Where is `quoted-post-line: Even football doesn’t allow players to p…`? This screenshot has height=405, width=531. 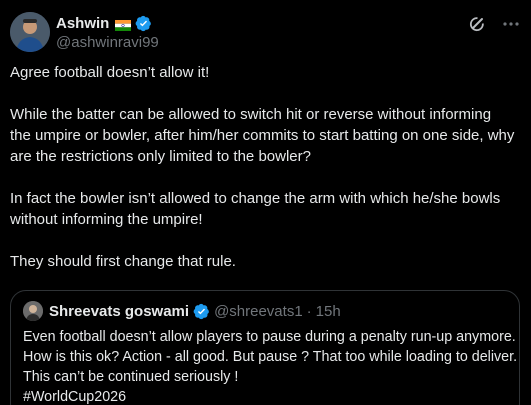
quoted-post-line: Even football doesn’t allow players to p… is located at coordinates (269, 337).